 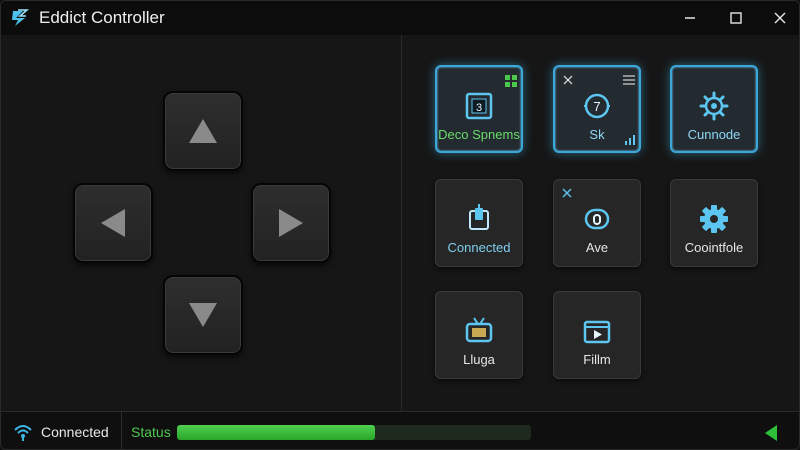 What do you see at coordinates (102, 17) in the screenshot?
I see `app-title: Eddict Controller` at bounding box center [102, 17].